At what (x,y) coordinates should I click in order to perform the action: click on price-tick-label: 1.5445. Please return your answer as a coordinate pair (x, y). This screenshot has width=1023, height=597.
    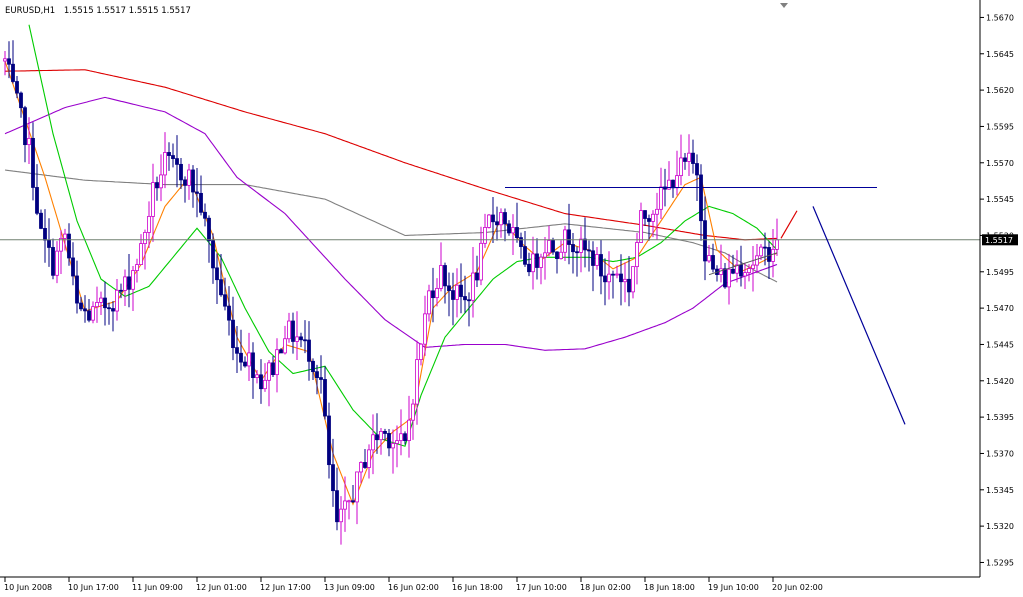
    Looking at the image, I should click on (1000, 344).